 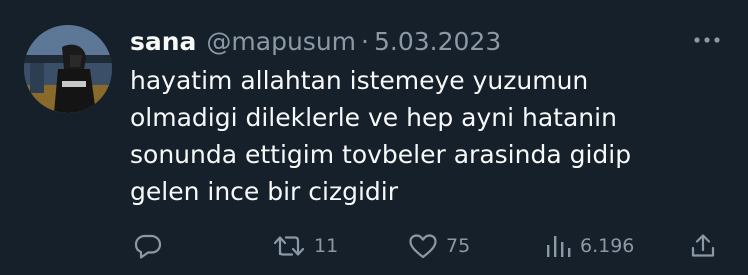 What do you see at coordinates (264, 191) in the screenshot?
I see `tweet-text-line: gelen ince bir cizgidir` at bounding box center [264, 191].